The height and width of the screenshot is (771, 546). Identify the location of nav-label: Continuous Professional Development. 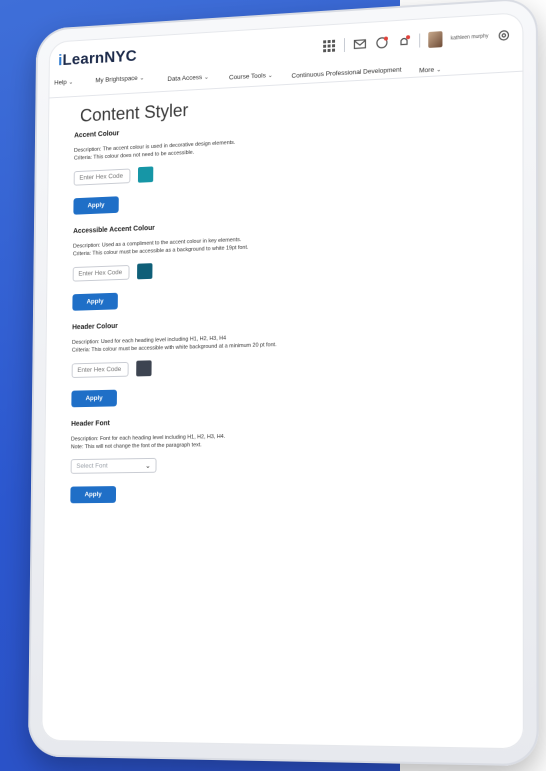
(346, 73).